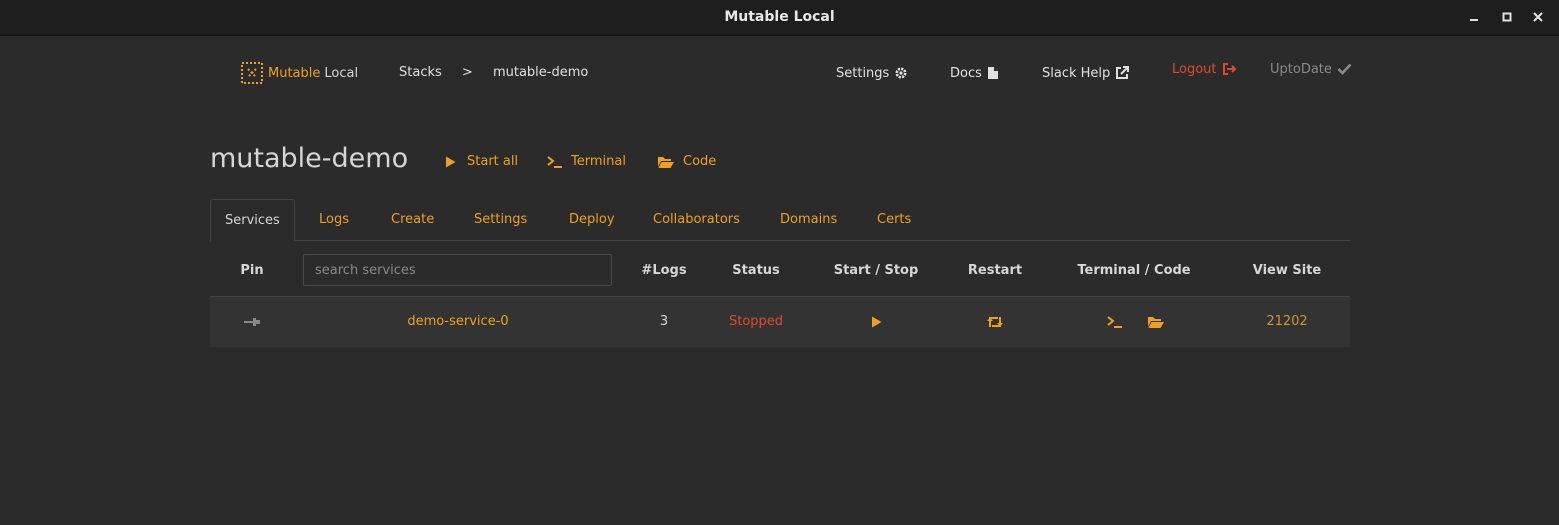 This screenshot has width=1559, height=525. Describe the element at coordinates (901, 73) in the screenshot. I see `gear-icon` at that location.